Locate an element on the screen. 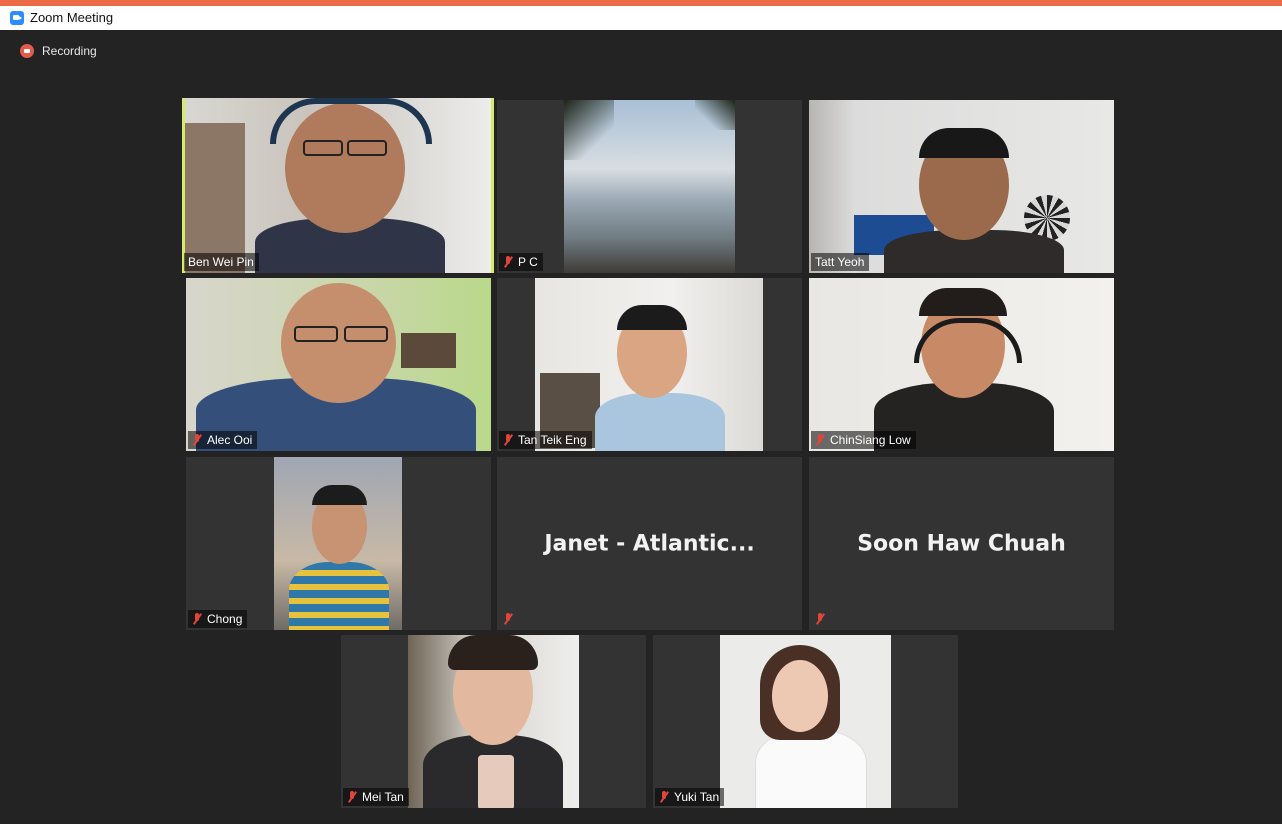  participant-name-tag: Tatt Yeoh is located at coordinates (840, 262).